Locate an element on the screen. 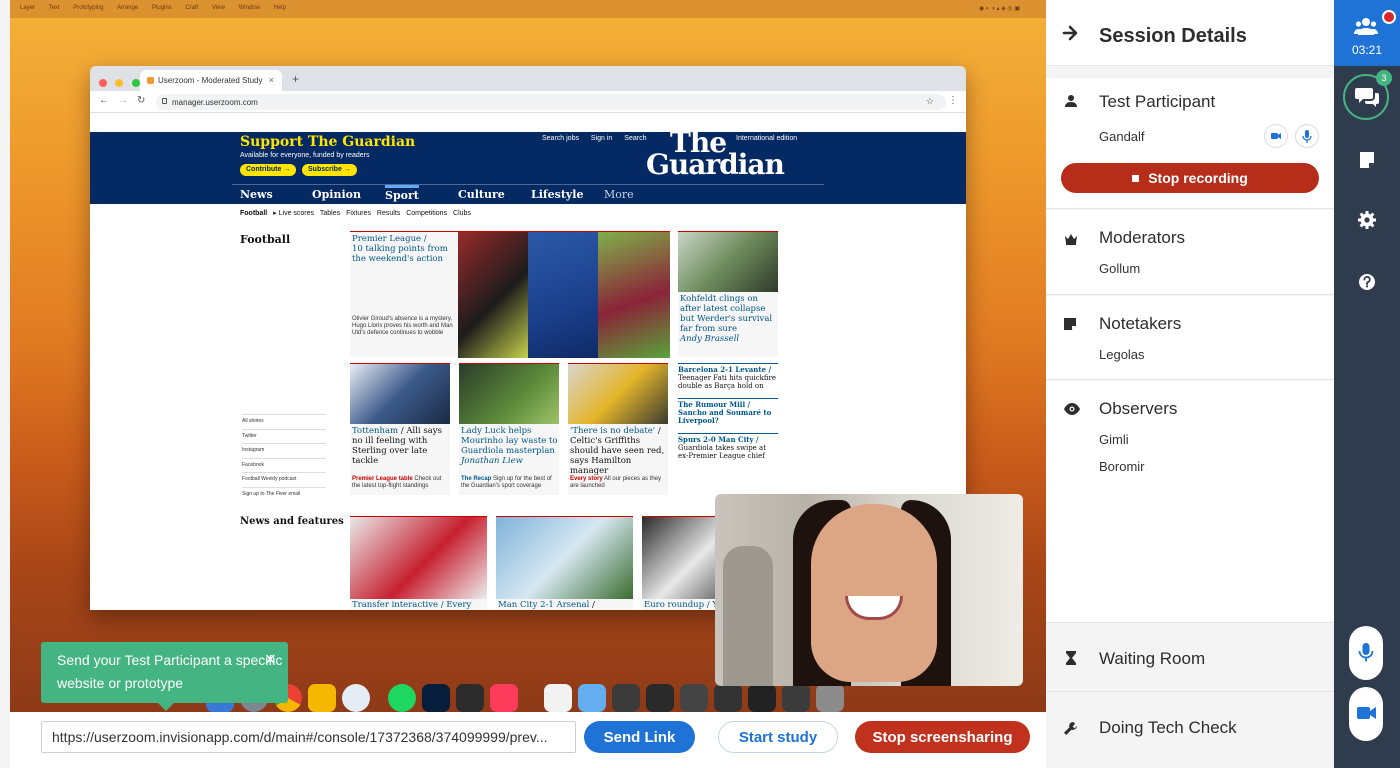  nav-news: News is located at coordinates (256, 194).